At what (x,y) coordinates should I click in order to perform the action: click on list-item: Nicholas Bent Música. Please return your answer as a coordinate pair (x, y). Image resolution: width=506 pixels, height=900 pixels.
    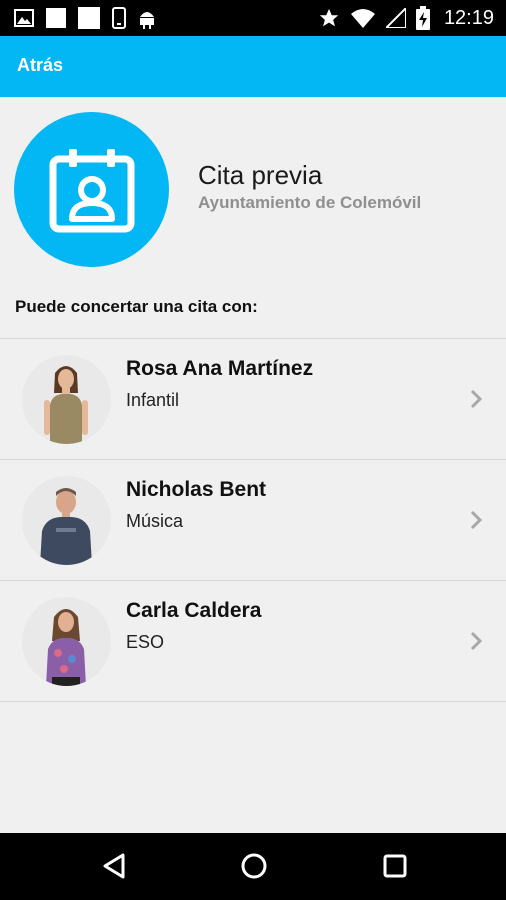
    Looking at the image, I should click on (253, 519).